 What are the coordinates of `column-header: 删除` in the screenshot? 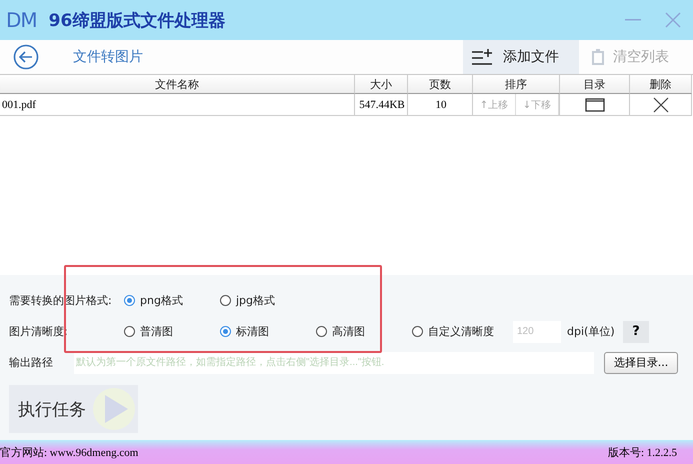 It's located at (661, 84).